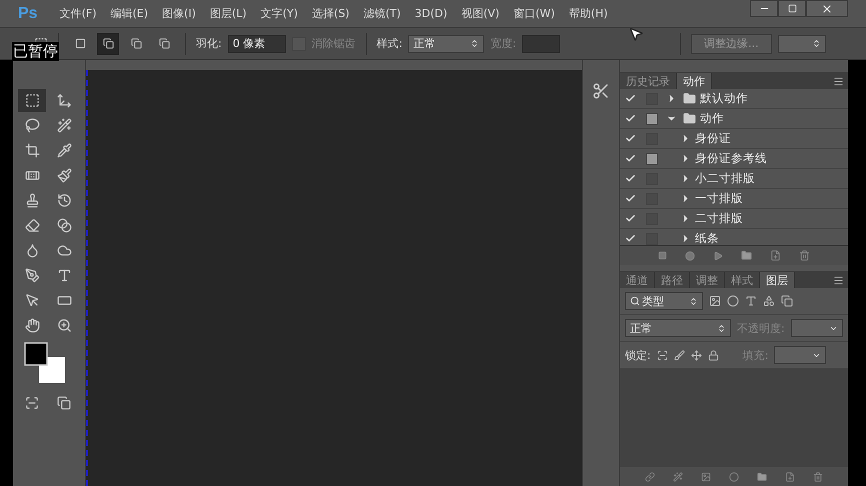  I want to click on feather-field: 0 像素, so click(257, 43).